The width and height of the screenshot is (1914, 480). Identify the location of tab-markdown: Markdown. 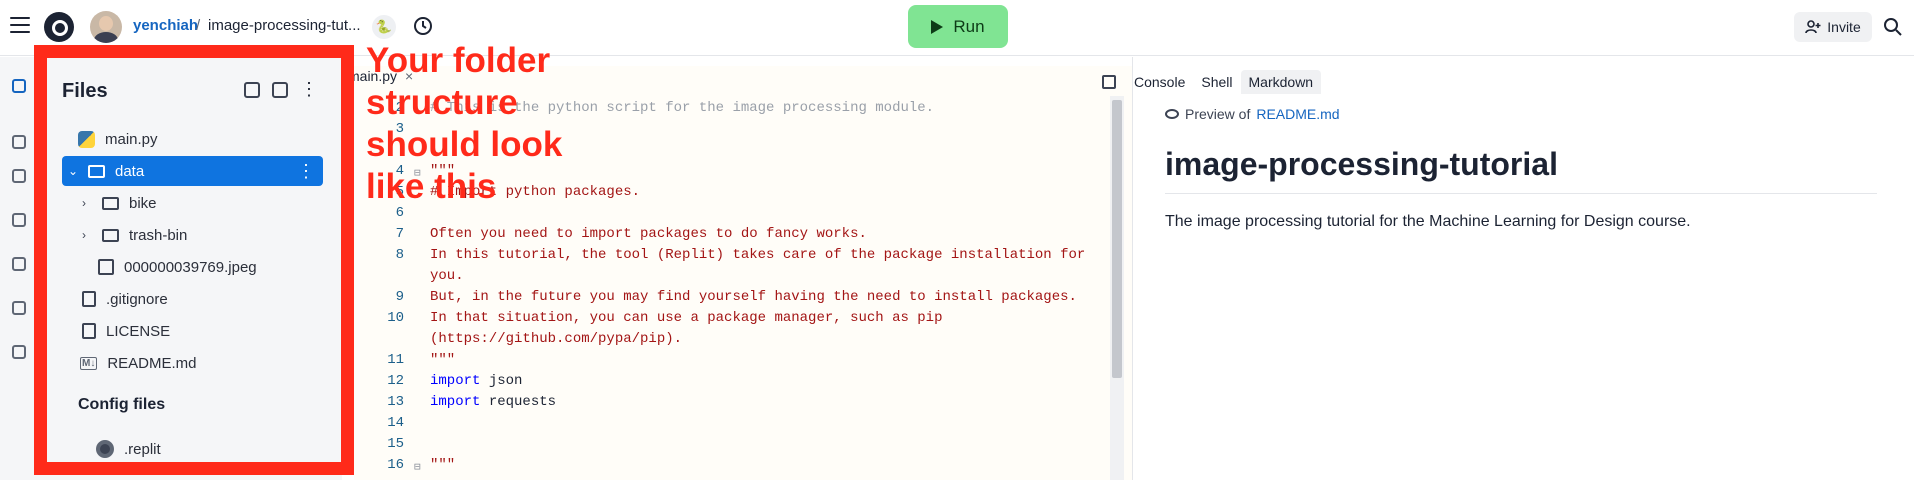
(1281, 82).